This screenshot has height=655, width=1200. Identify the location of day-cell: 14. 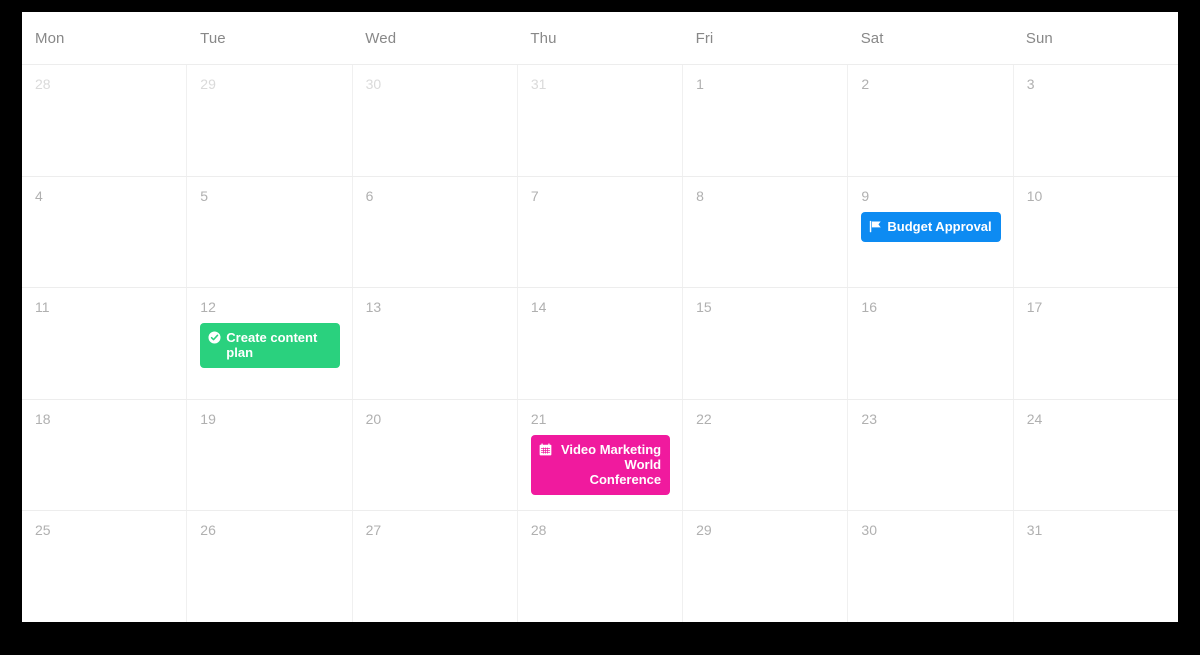
(601, 343).